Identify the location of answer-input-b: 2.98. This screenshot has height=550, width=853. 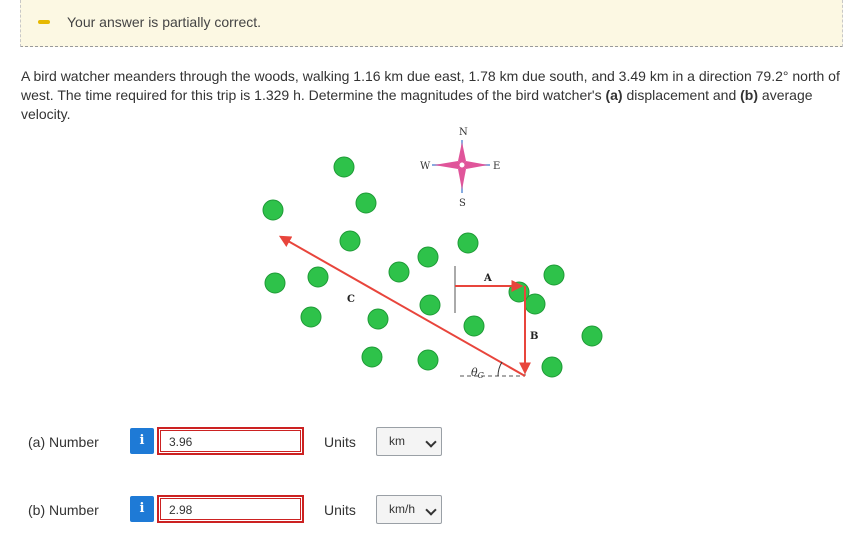
(230, 509).